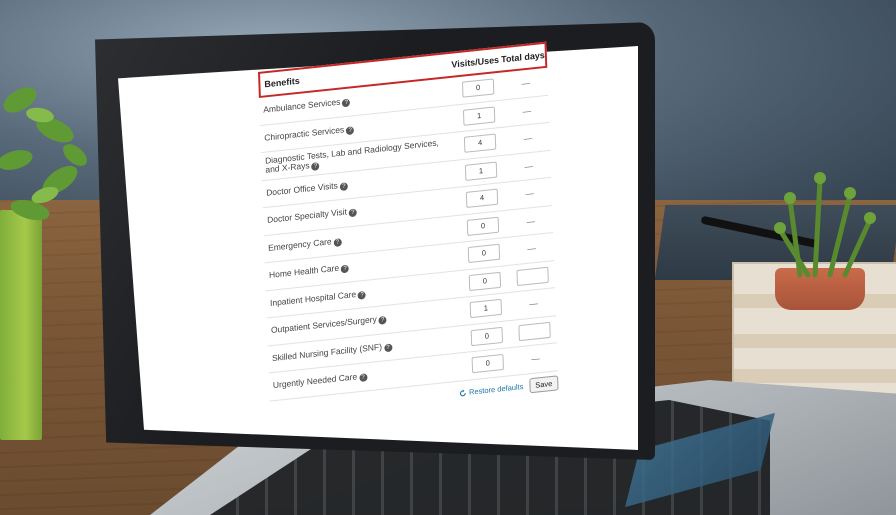 The image size is (896, 515). Describe the element at coordinates (463, 392) in the screenshot. I see `refresh-icon` at that location.